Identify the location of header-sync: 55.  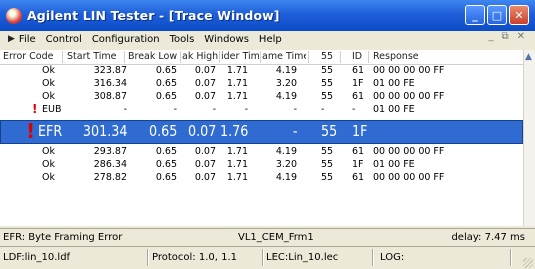
(327, 56).